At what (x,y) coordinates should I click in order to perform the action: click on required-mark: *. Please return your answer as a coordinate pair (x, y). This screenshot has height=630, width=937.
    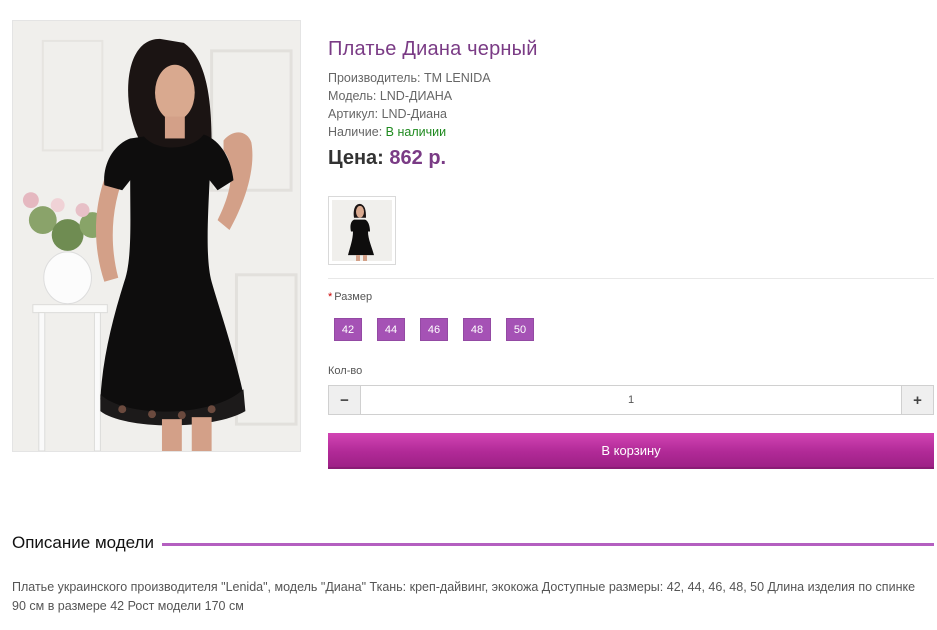
    Looking at the image, I should click on (330, 297).